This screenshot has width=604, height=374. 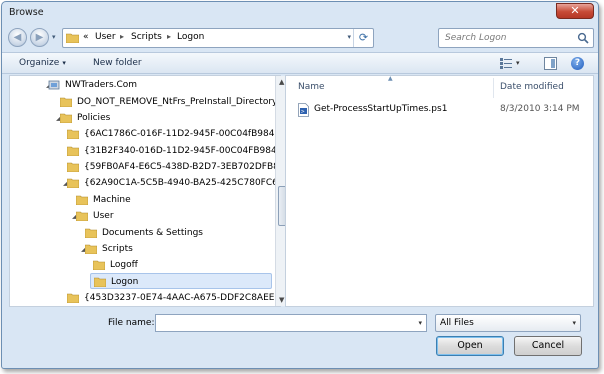 What do you see at coordinates (281, 300) in the screenshot?
I see `scroll-down-arrow-icon: ▼` at bounding box center [281, 300].